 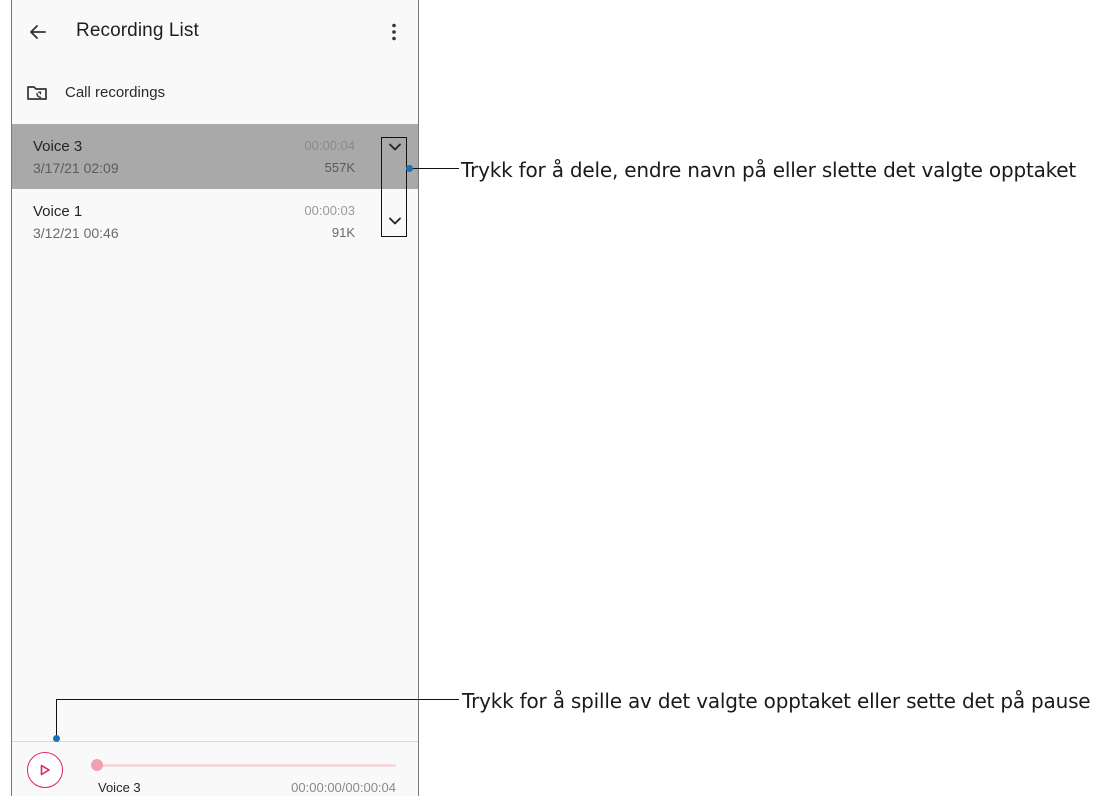 I want to click on play-callout-line-vertical, so click(x=56, y=718).